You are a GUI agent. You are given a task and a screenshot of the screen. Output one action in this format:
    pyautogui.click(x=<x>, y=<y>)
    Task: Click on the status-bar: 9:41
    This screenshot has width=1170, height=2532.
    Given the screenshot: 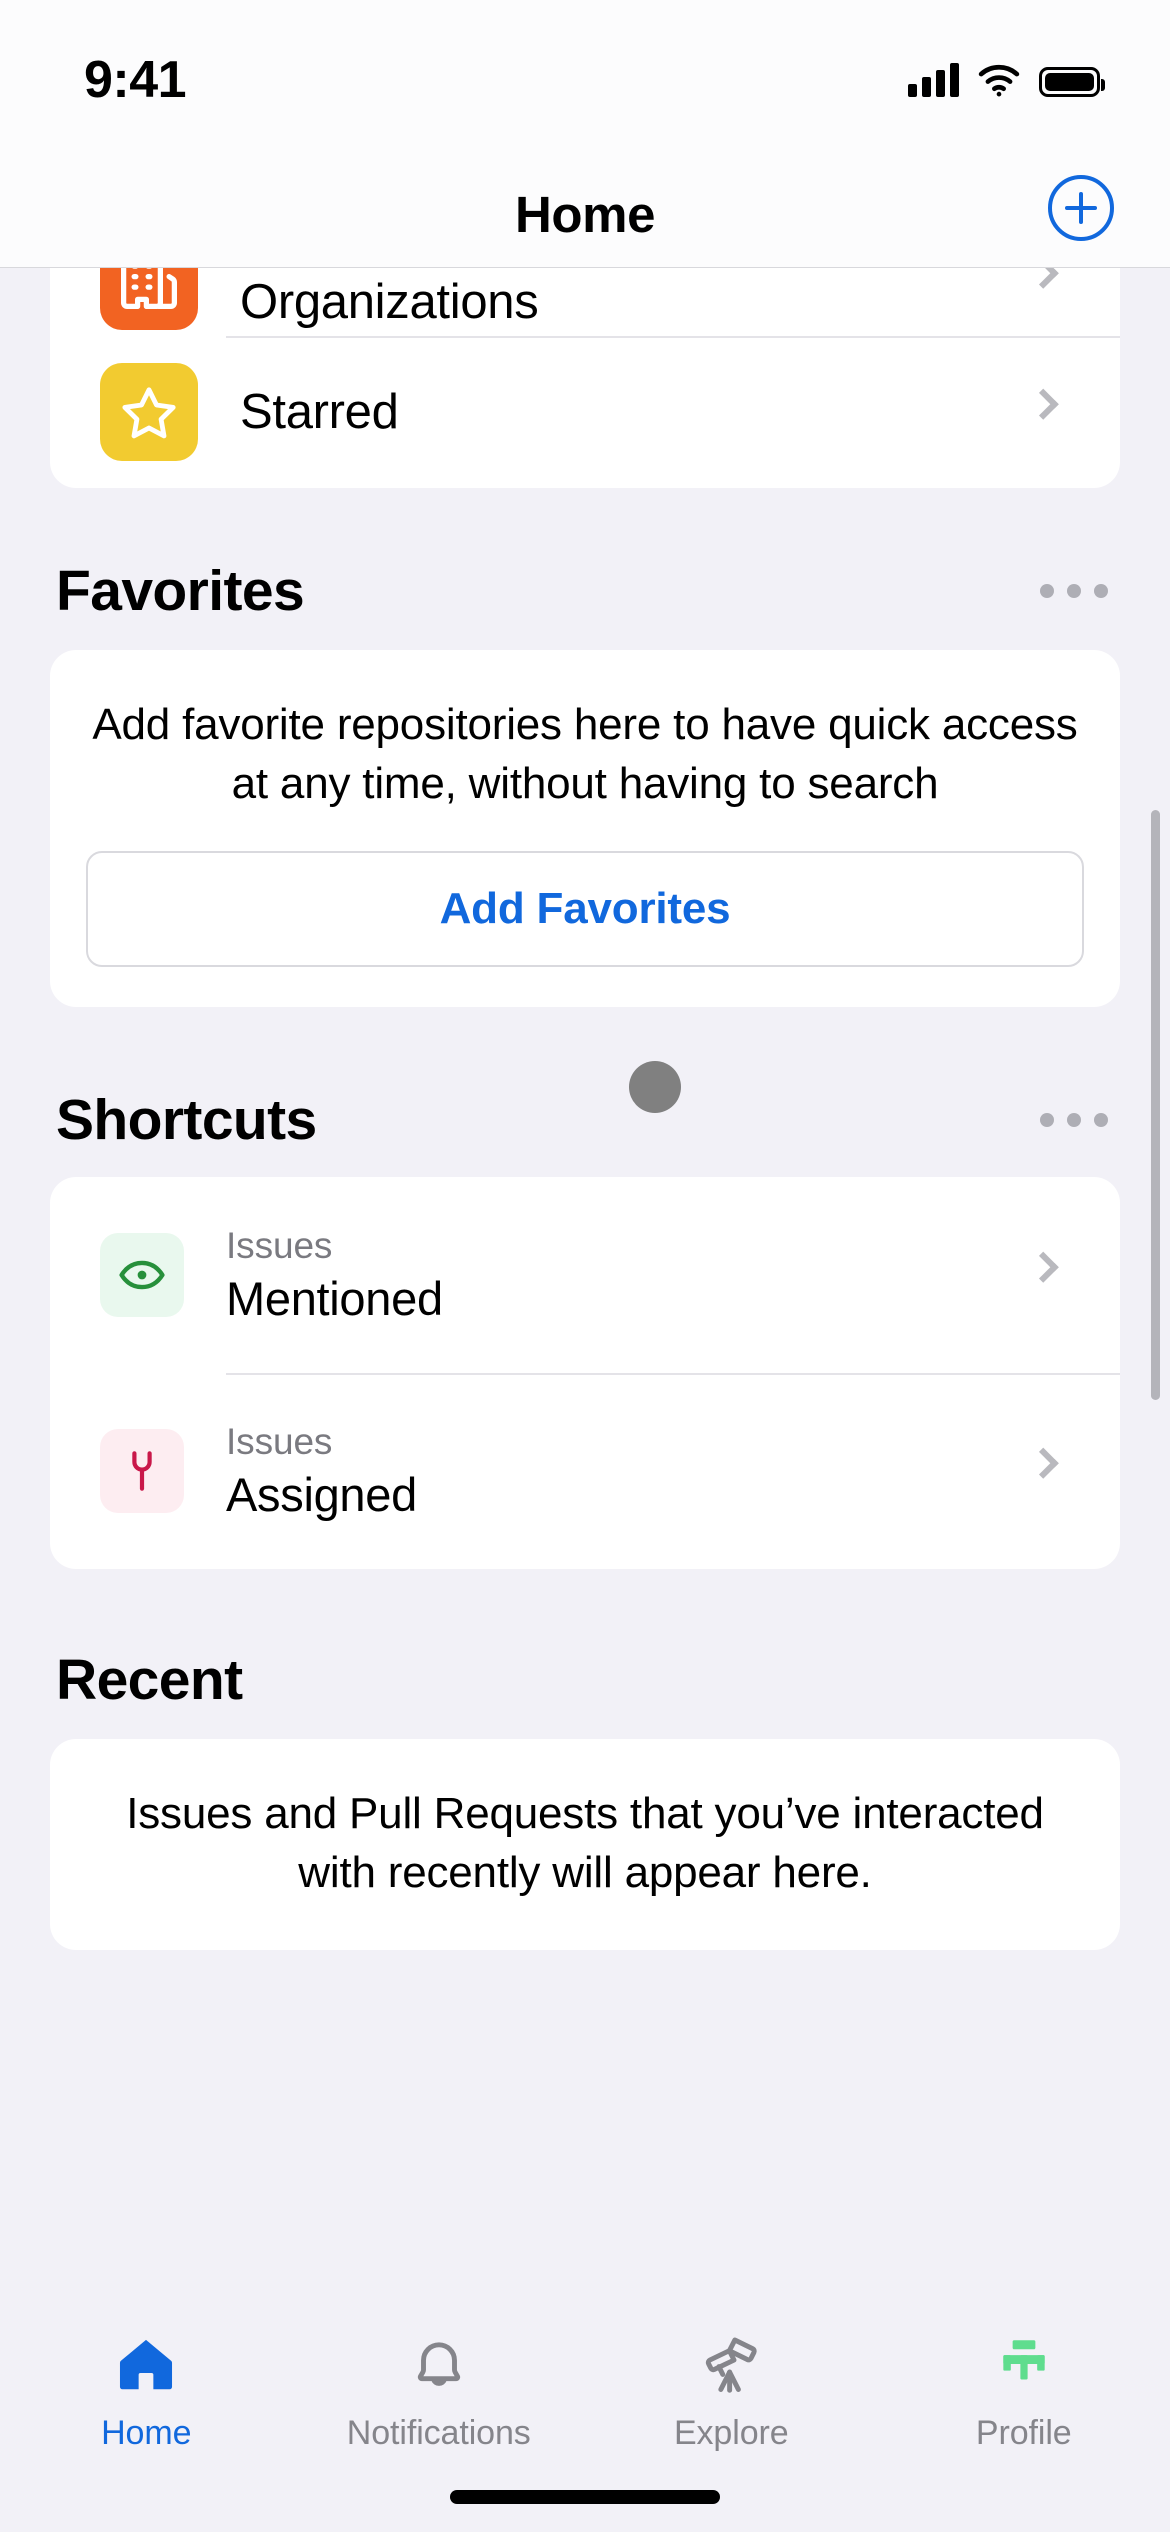 What is the action you would take?
    pyautogui.click(x=585, y=81)
    